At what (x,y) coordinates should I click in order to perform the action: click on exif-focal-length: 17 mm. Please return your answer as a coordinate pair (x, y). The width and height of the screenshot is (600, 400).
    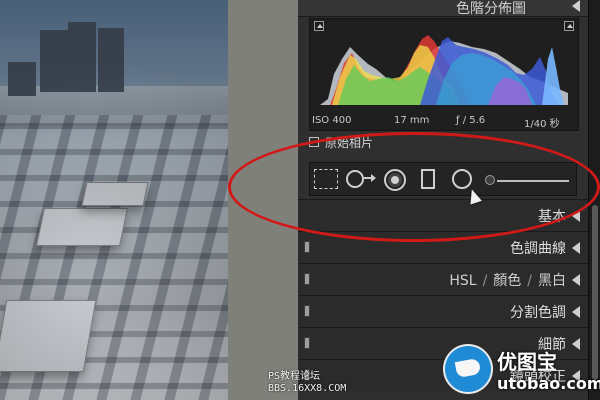
    Looking at the image, I should click on (412, 120).